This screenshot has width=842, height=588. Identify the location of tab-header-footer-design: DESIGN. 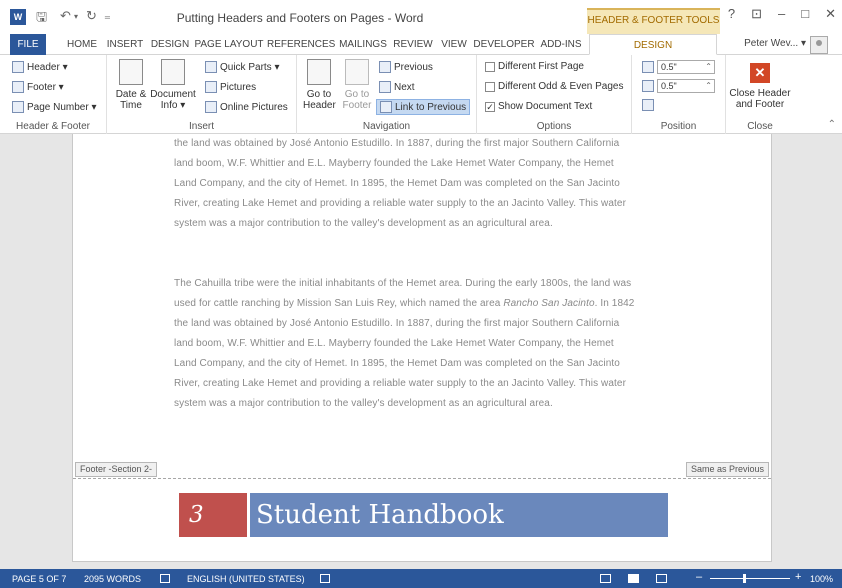
(653, 44).